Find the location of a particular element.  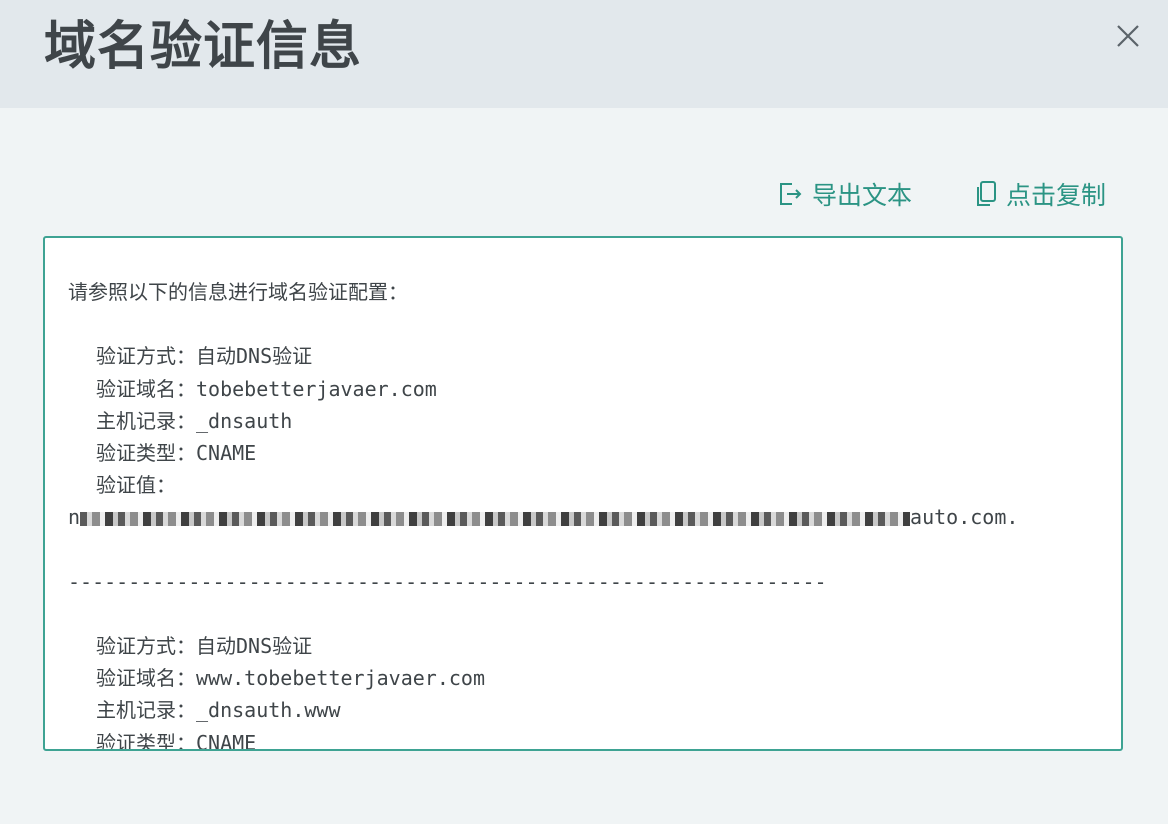

close-button is located at coordinates (1128, 36).